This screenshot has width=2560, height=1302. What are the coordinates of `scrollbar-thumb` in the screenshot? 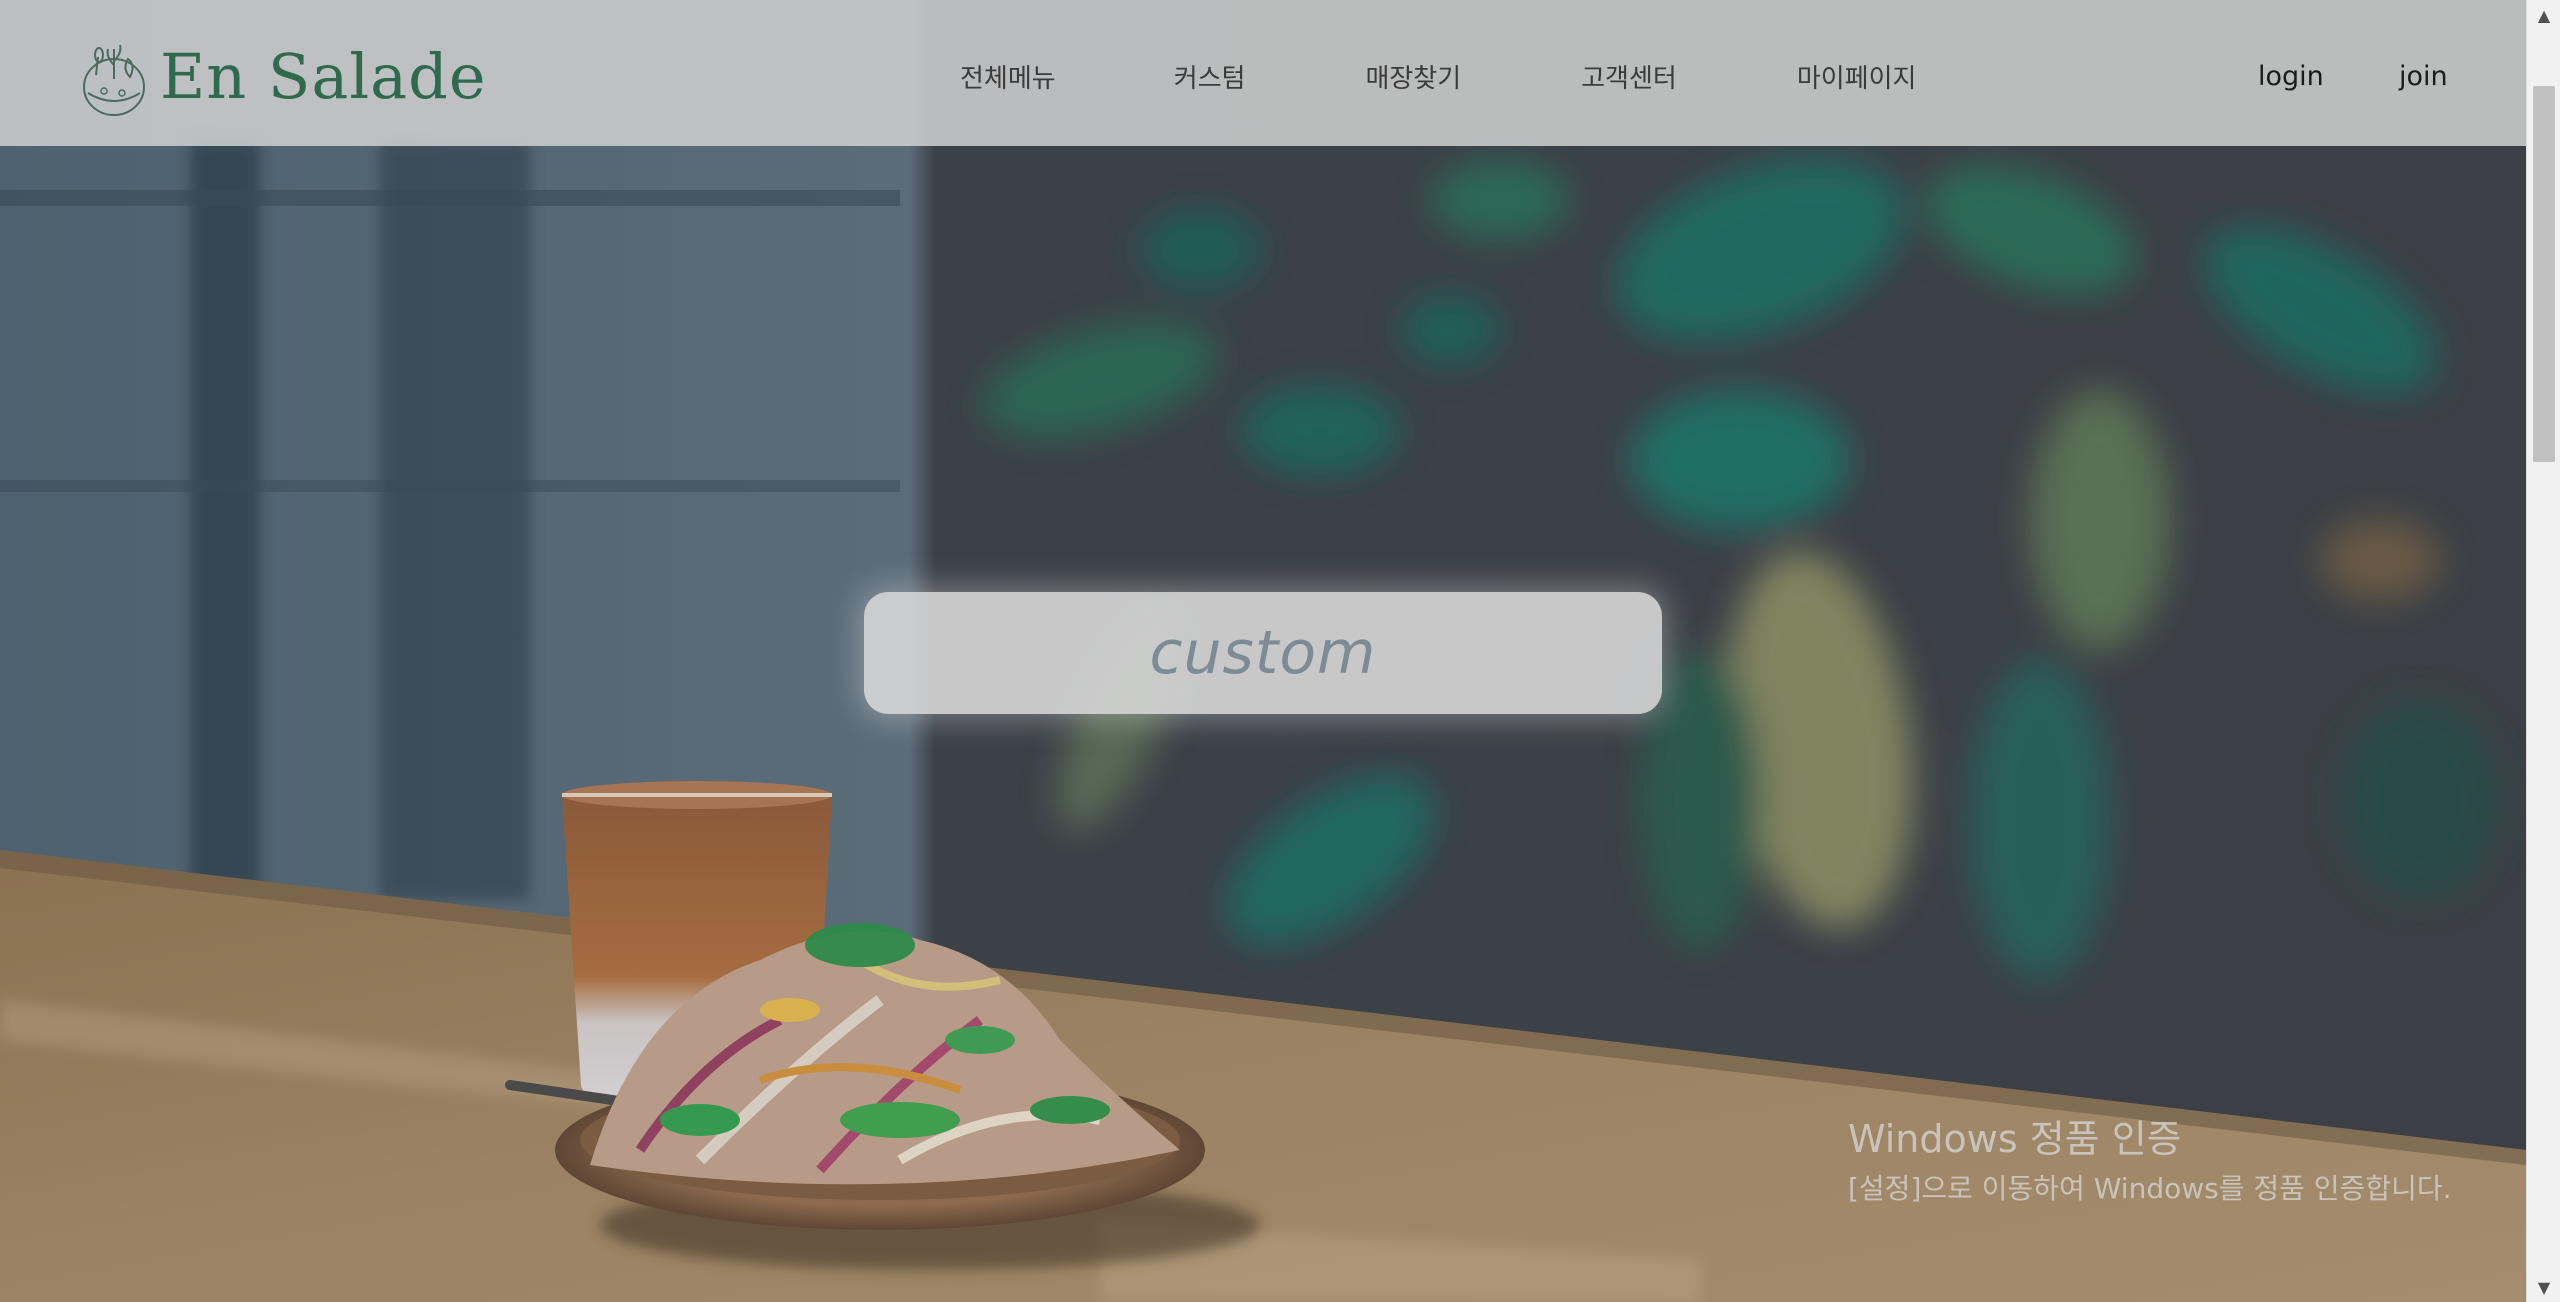 It's located at (2544, 274).